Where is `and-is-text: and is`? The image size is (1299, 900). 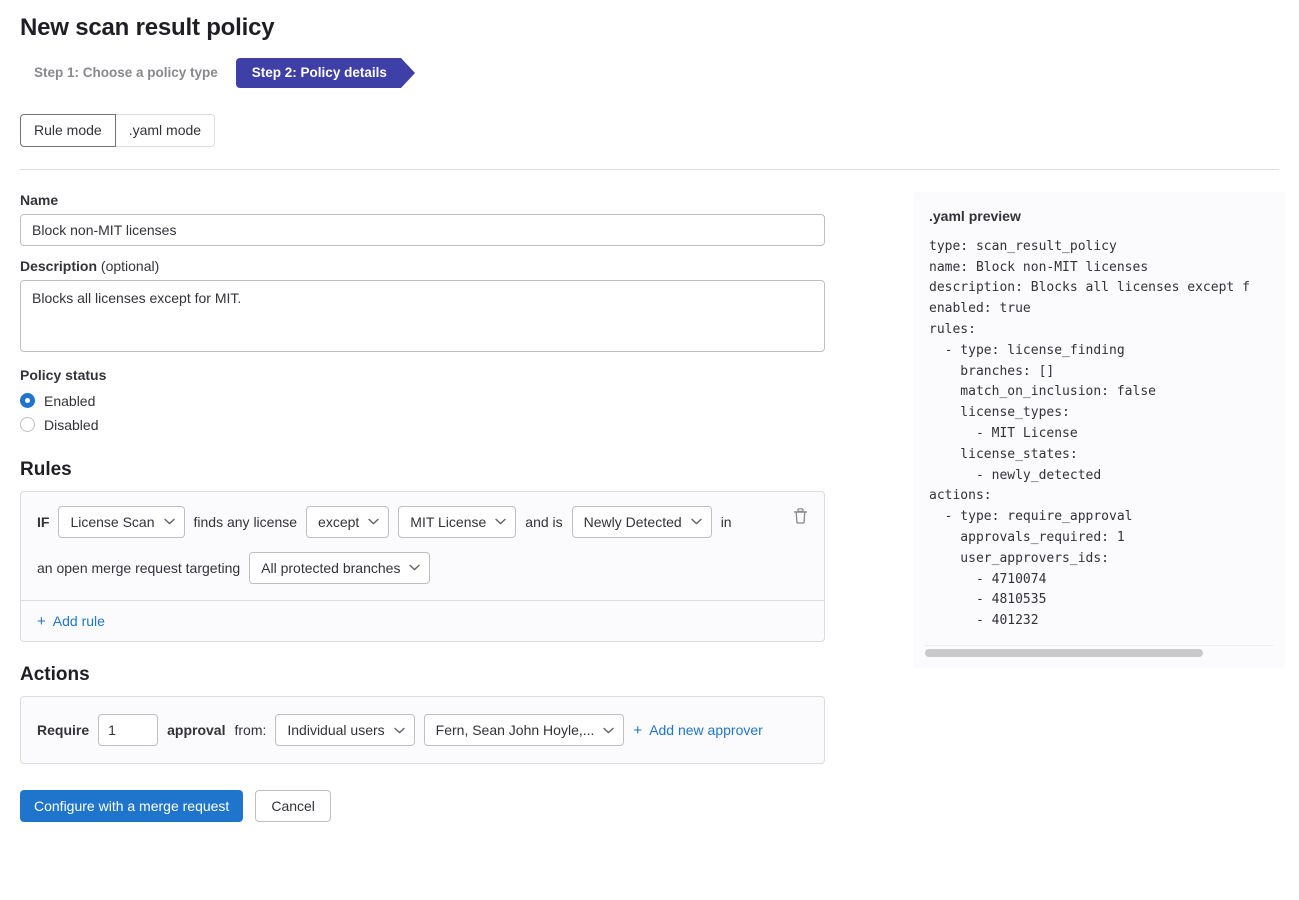
and-is-text: and is is located at coordinates (544, 521).